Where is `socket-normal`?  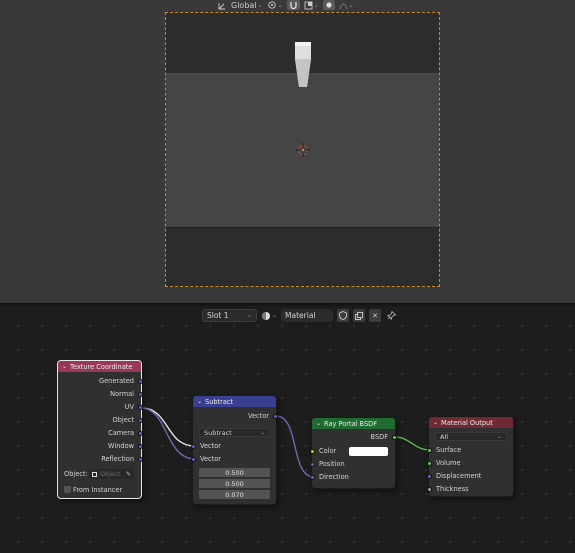 socket-normal is located at coordinates (140, 394).